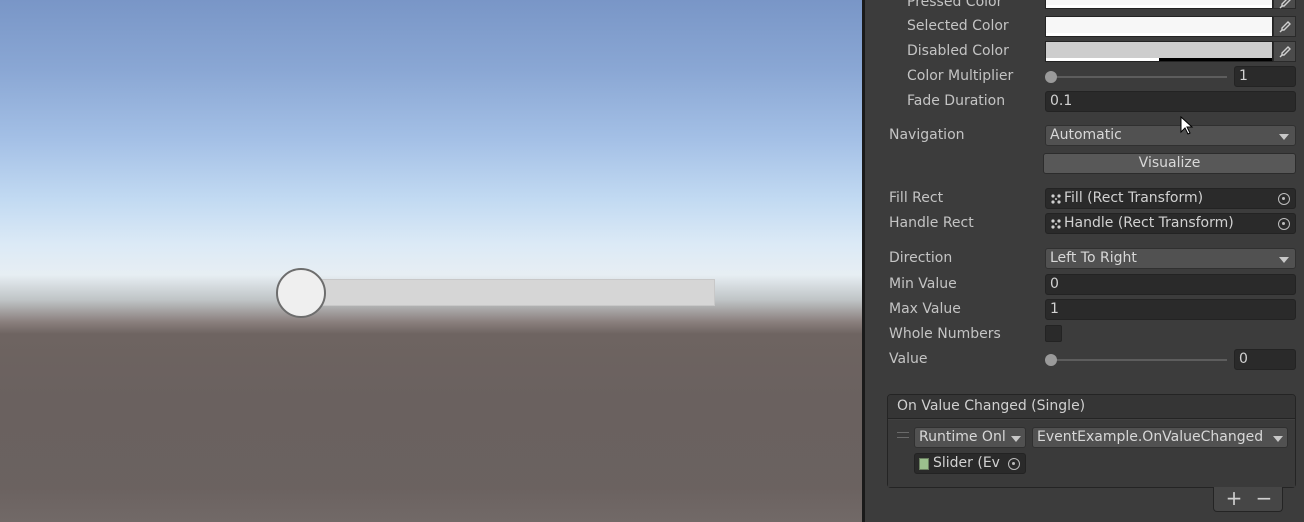 Image resolution: width=1304 pixels, height=522 pixels. I want to click on fade-duration-label: Fade Duration, so click(956, 101).